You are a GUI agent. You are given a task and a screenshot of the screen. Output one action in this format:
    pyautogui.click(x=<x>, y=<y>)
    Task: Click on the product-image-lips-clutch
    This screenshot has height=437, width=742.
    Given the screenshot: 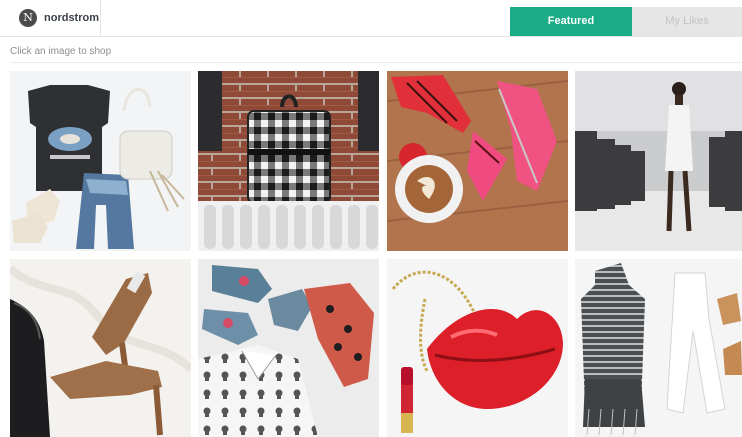 What is the action you would take?
    pyautogui.click(x=477, y=348)
    